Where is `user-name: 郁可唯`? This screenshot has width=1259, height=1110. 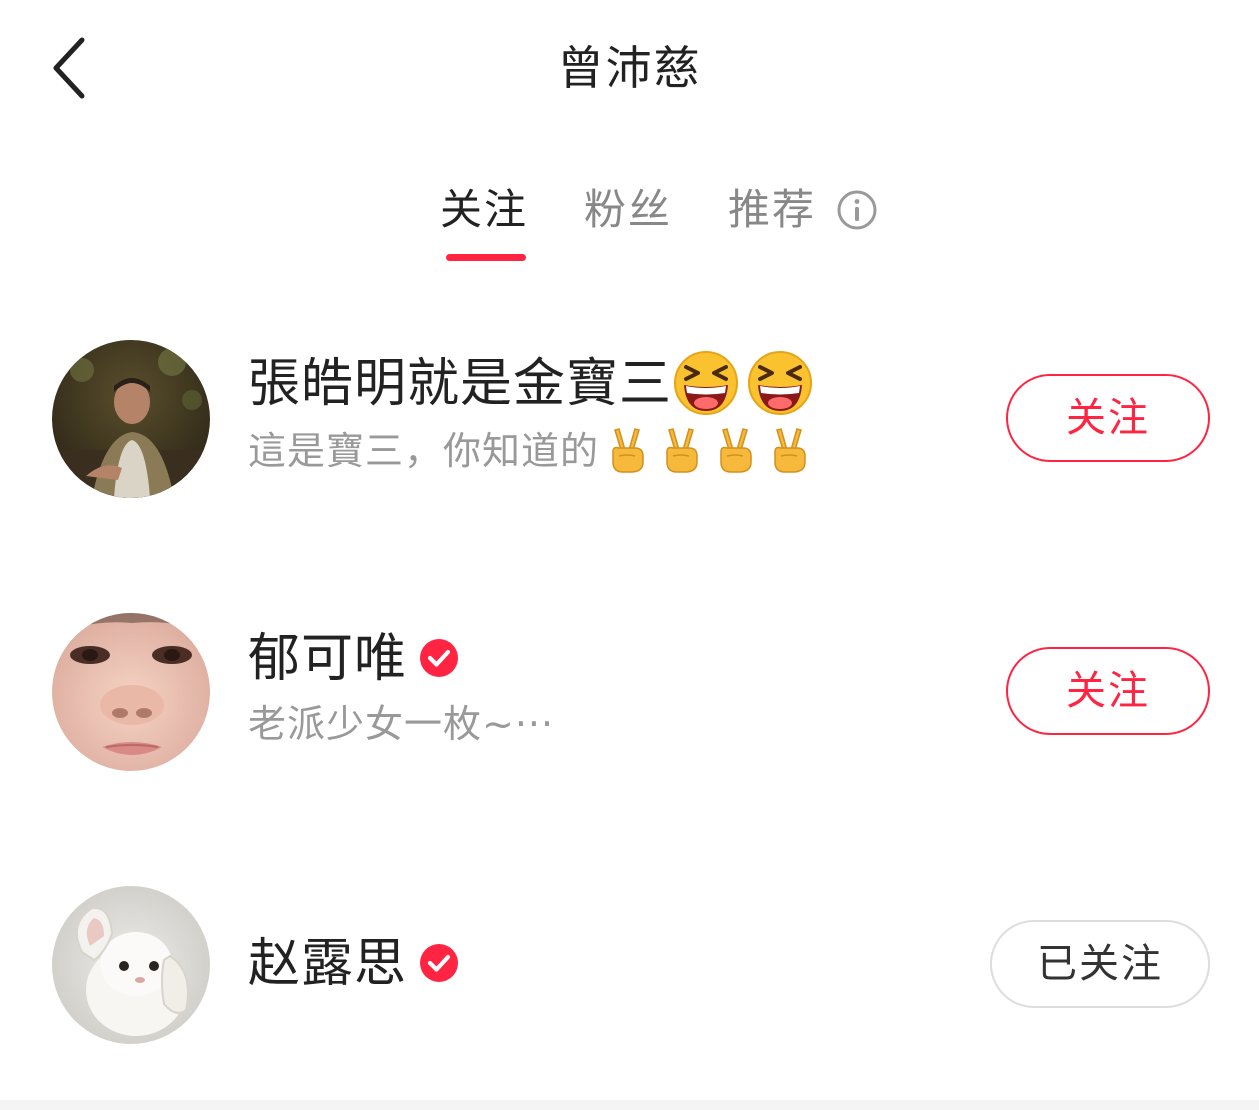
user-name: 郁可唯 is located at coordinates (353, 659).